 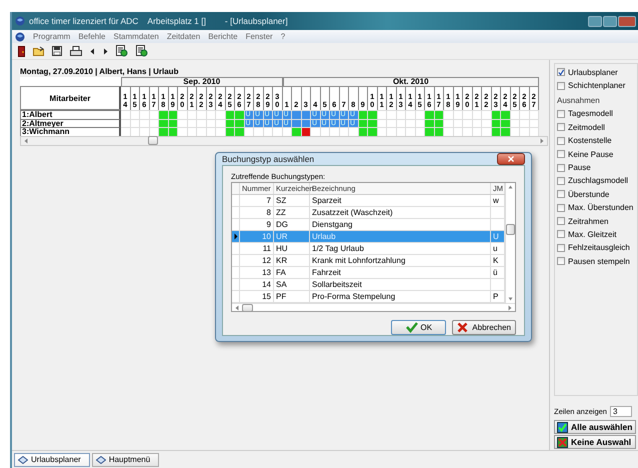 What do you see at coordinates (70, 122) in the screenshot?
I see `employee-name: 2:Altmeyer` at bounding box center [70, 122].